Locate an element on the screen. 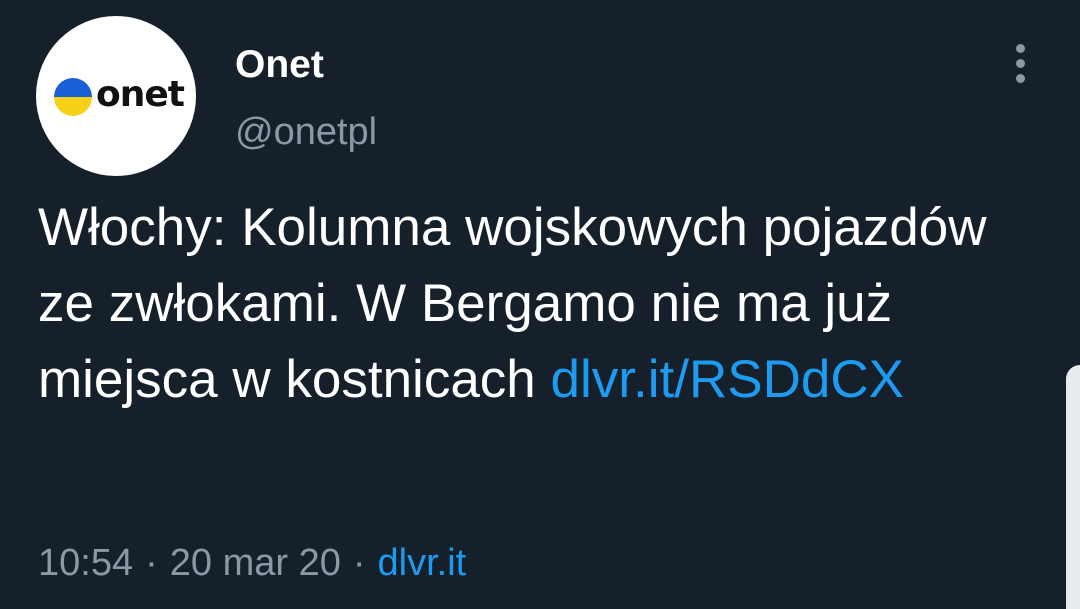  tweet-link: dlvr.it/RSDdCX is located at coordinates (727, 379).